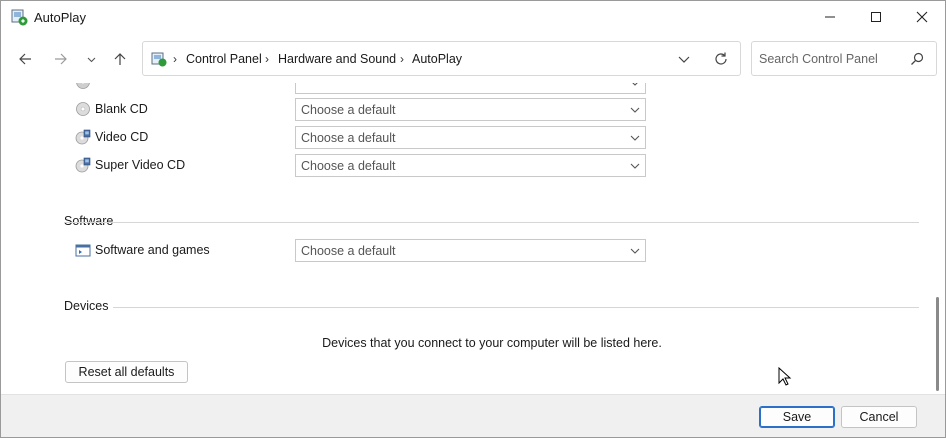 This screenshot has height=438, width=946. I want to click on breadcrumb-control-panel: Control Panel, so click(224, 59).